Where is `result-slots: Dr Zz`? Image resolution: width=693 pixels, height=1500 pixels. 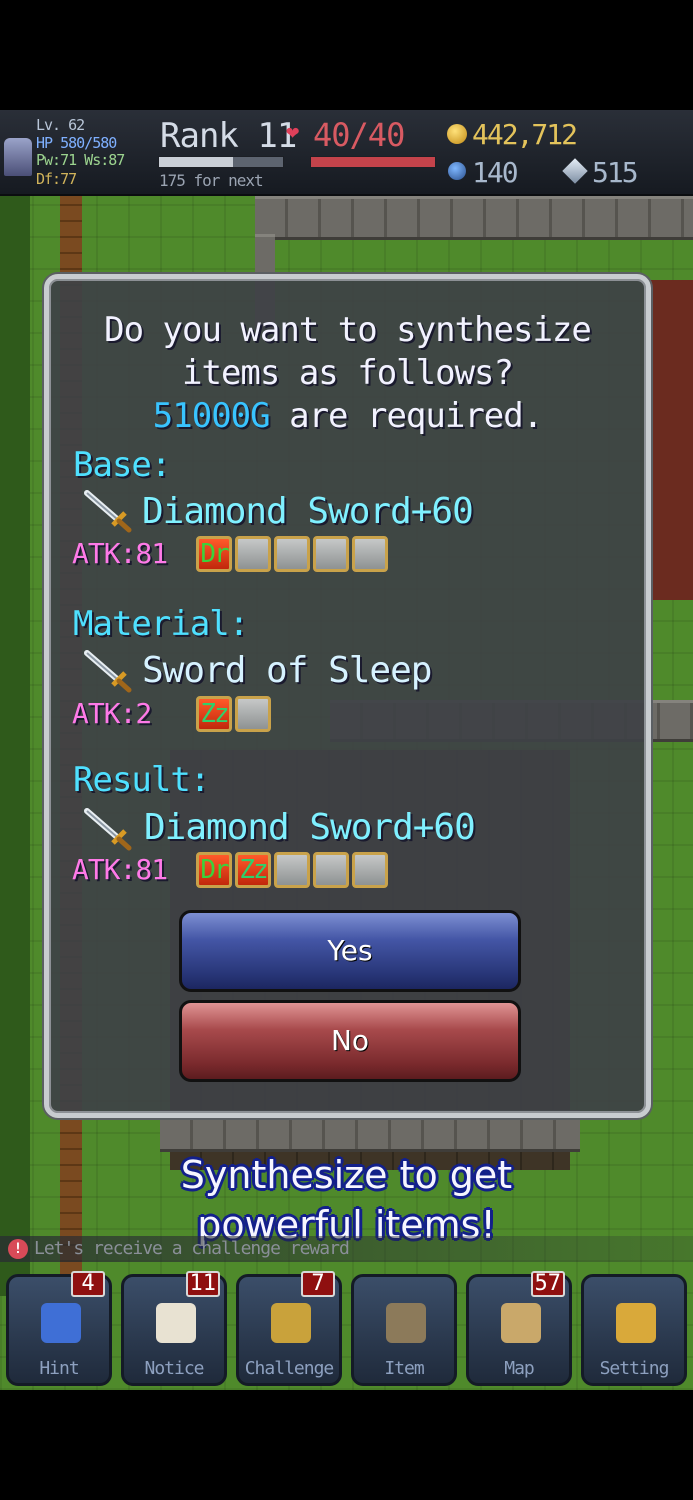 result-slots: Dr Zz is located at coordinates (292, 870).